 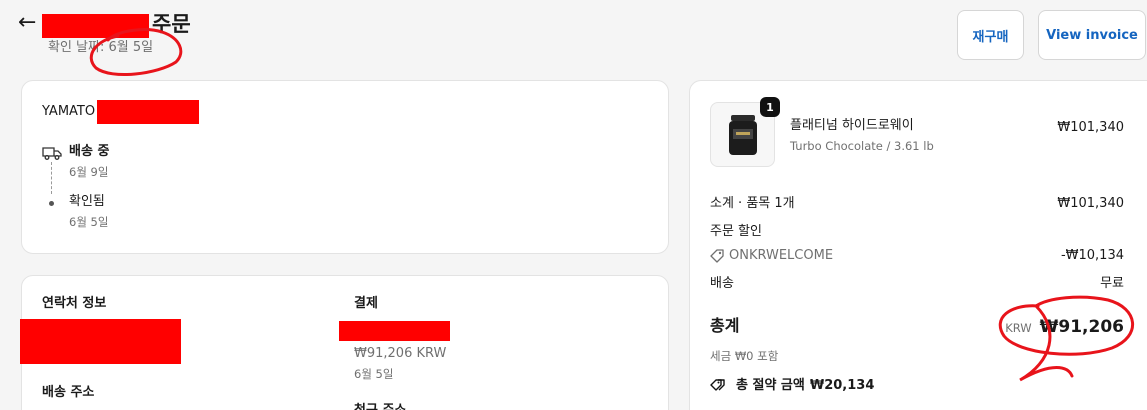 What do you see at coordinates (68, 392) in the screenshot?
I see `shipping-address-heading: 배송 주소` at bounding box center [68, 392].